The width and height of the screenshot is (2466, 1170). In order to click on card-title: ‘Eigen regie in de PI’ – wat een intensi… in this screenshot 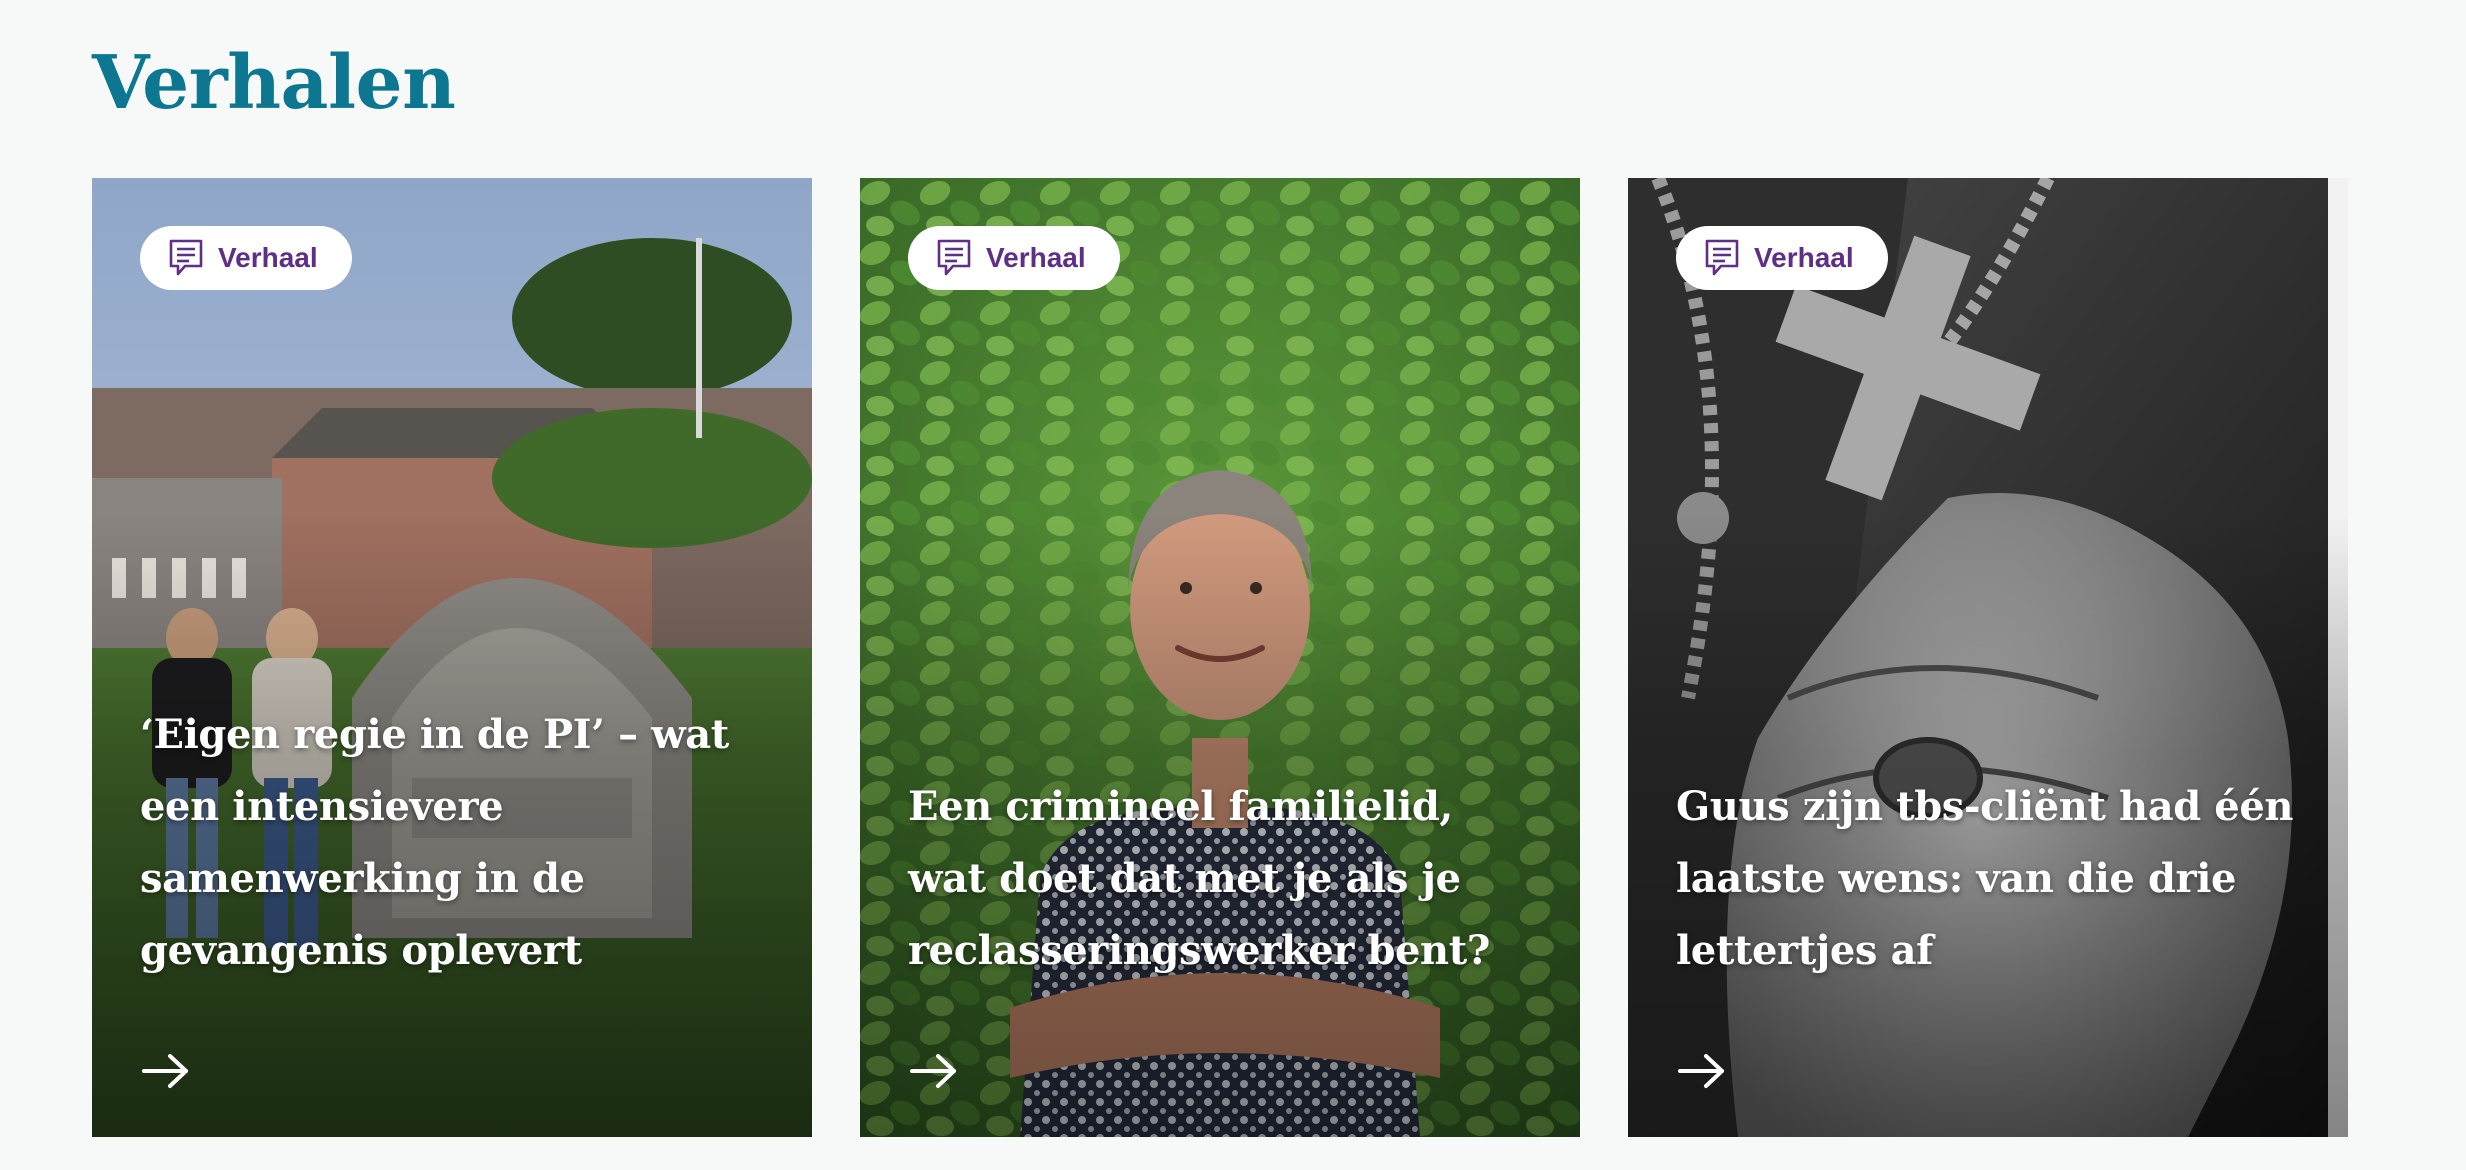, I will do `click(456, 843)`.